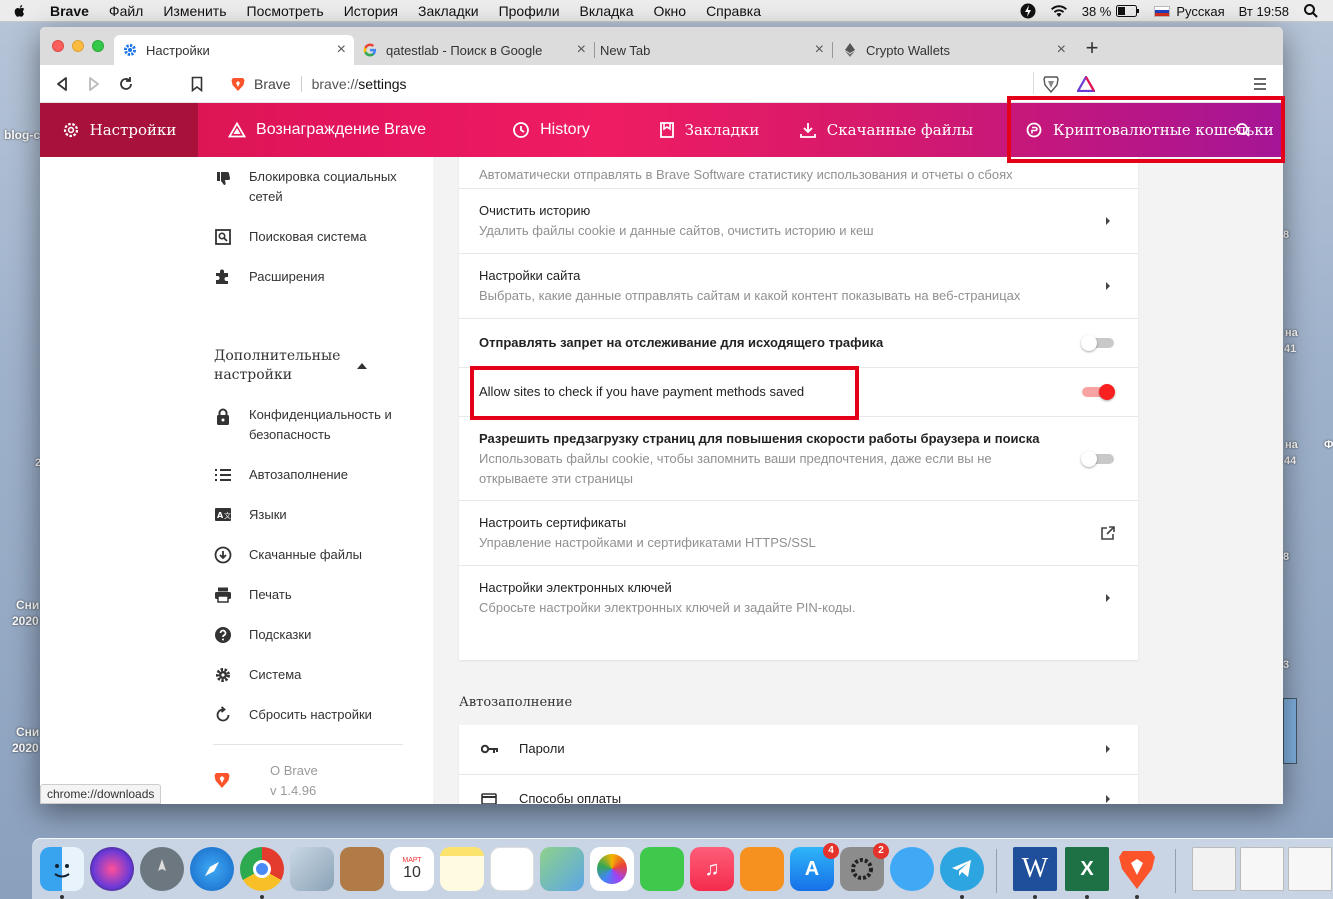 This screenshot has width=1333, height=899. What do you see at coordinates (194, 11) in the screenshot?
I see `menu-edit: Изменить` at bounding box center [194, 11].